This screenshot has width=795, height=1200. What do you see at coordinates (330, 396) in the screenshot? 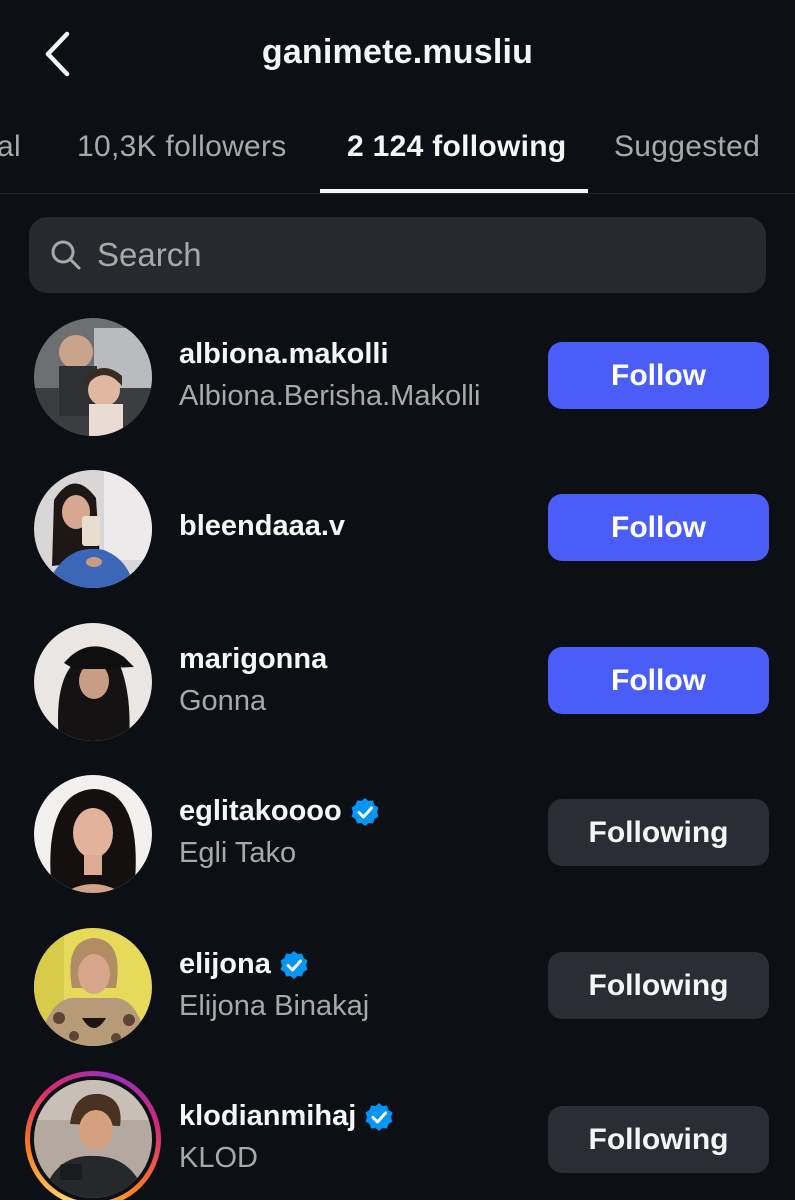
I see `full-name: Albiona.Berisha.Makolli` at bounding box center [330, 396].